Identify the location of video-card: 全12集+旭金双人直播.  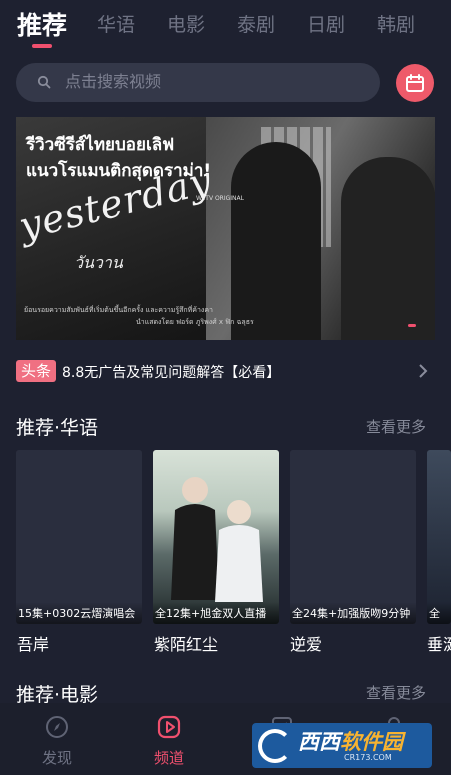
(216, 537).